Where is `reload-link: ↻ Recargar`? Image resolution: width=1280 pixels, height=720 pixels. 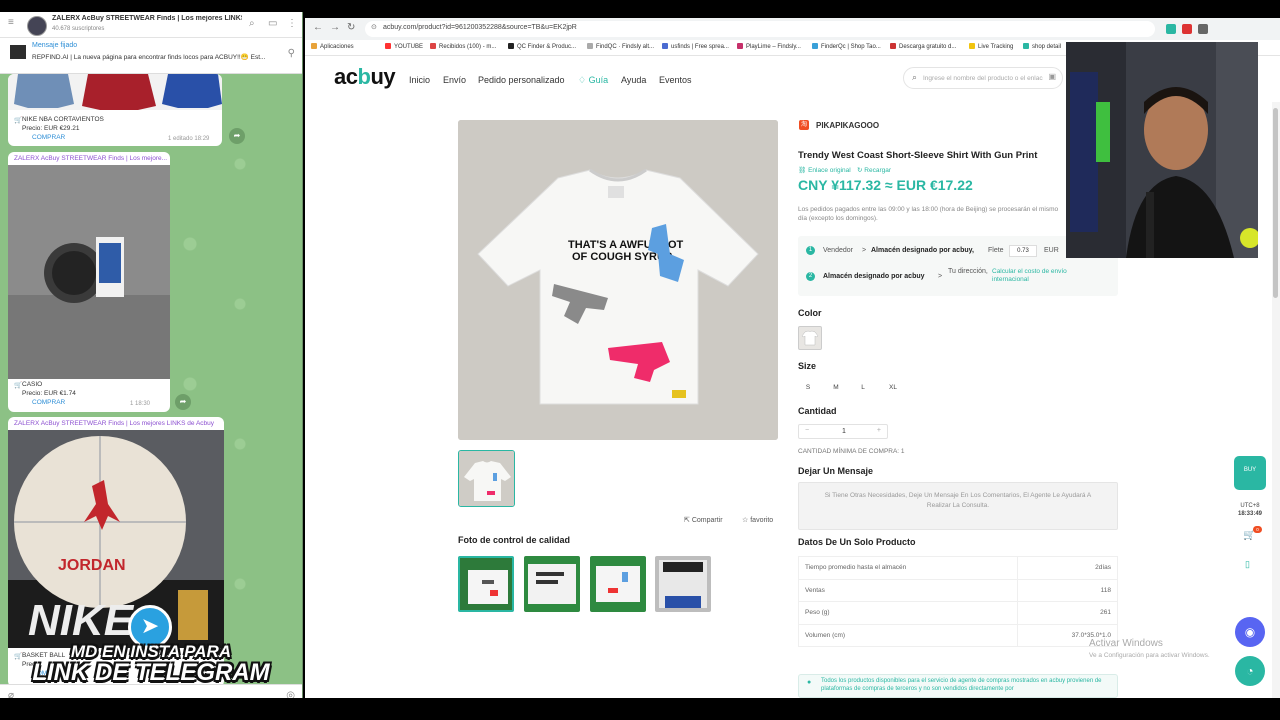 reload-link: ↻ Recargar is located at coordinates (874, 170).